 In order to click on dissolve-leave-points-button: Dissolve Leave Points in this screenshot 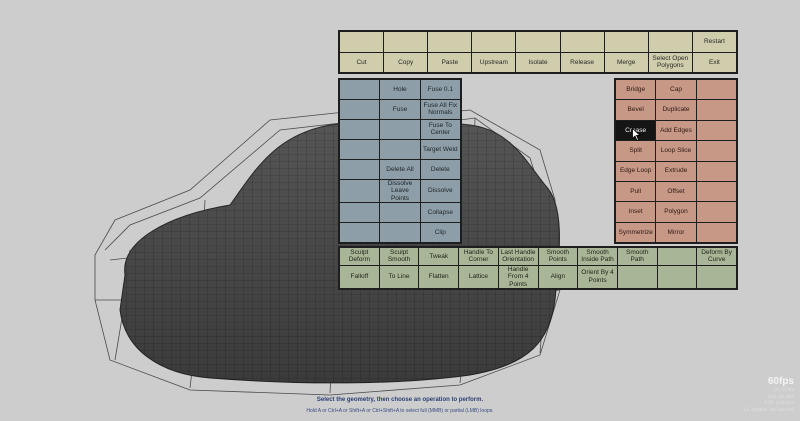, I will do `click(400, 191)`.